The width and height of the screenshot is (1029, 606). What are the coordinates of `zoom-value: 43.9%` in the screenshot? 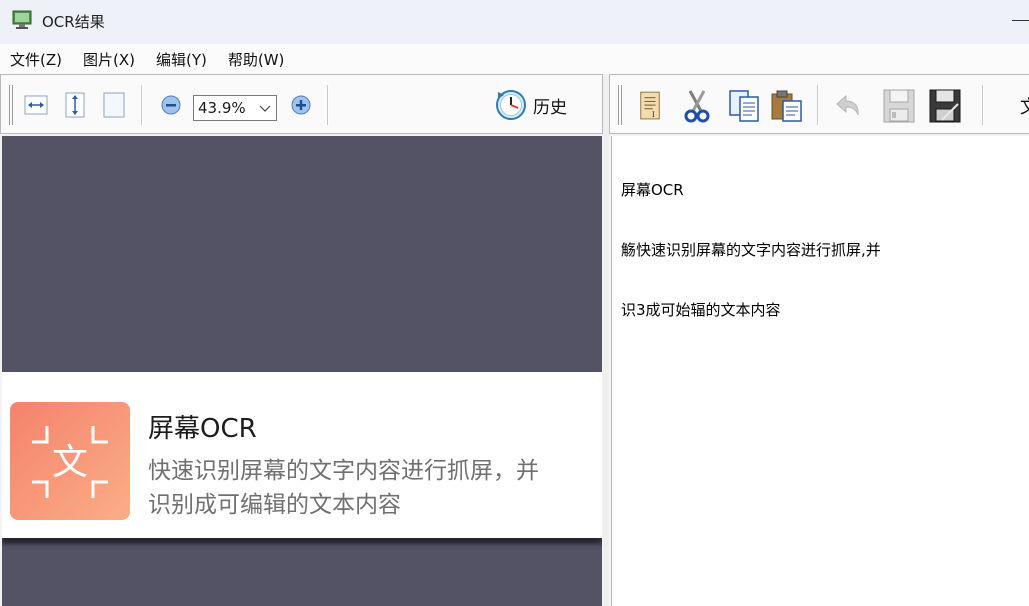 It's located at (222, 108).